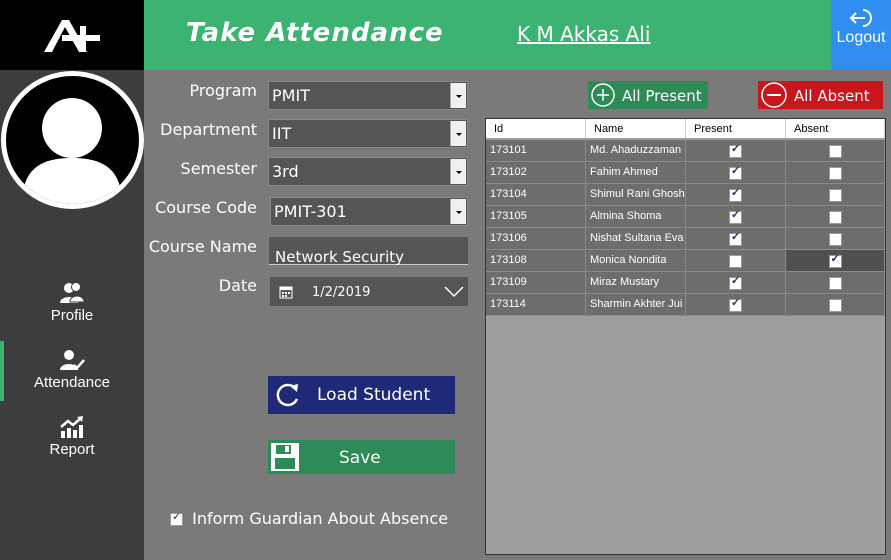 The width and height of the screenshot is (891, 560). Describe the element at coordinates (285, 171) in the screenshot. I see `semester-value: 3rd` at that location.